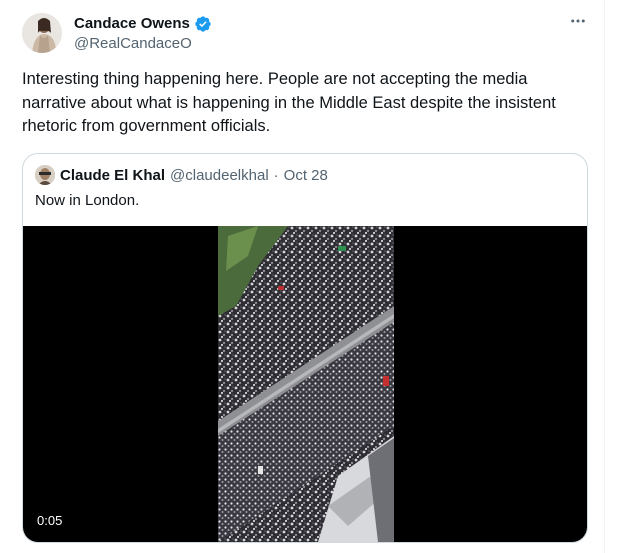  Describe the element at coordinates (143, 44) in the screenshot. I see `author-handle: @RealCandaceO` at that location.